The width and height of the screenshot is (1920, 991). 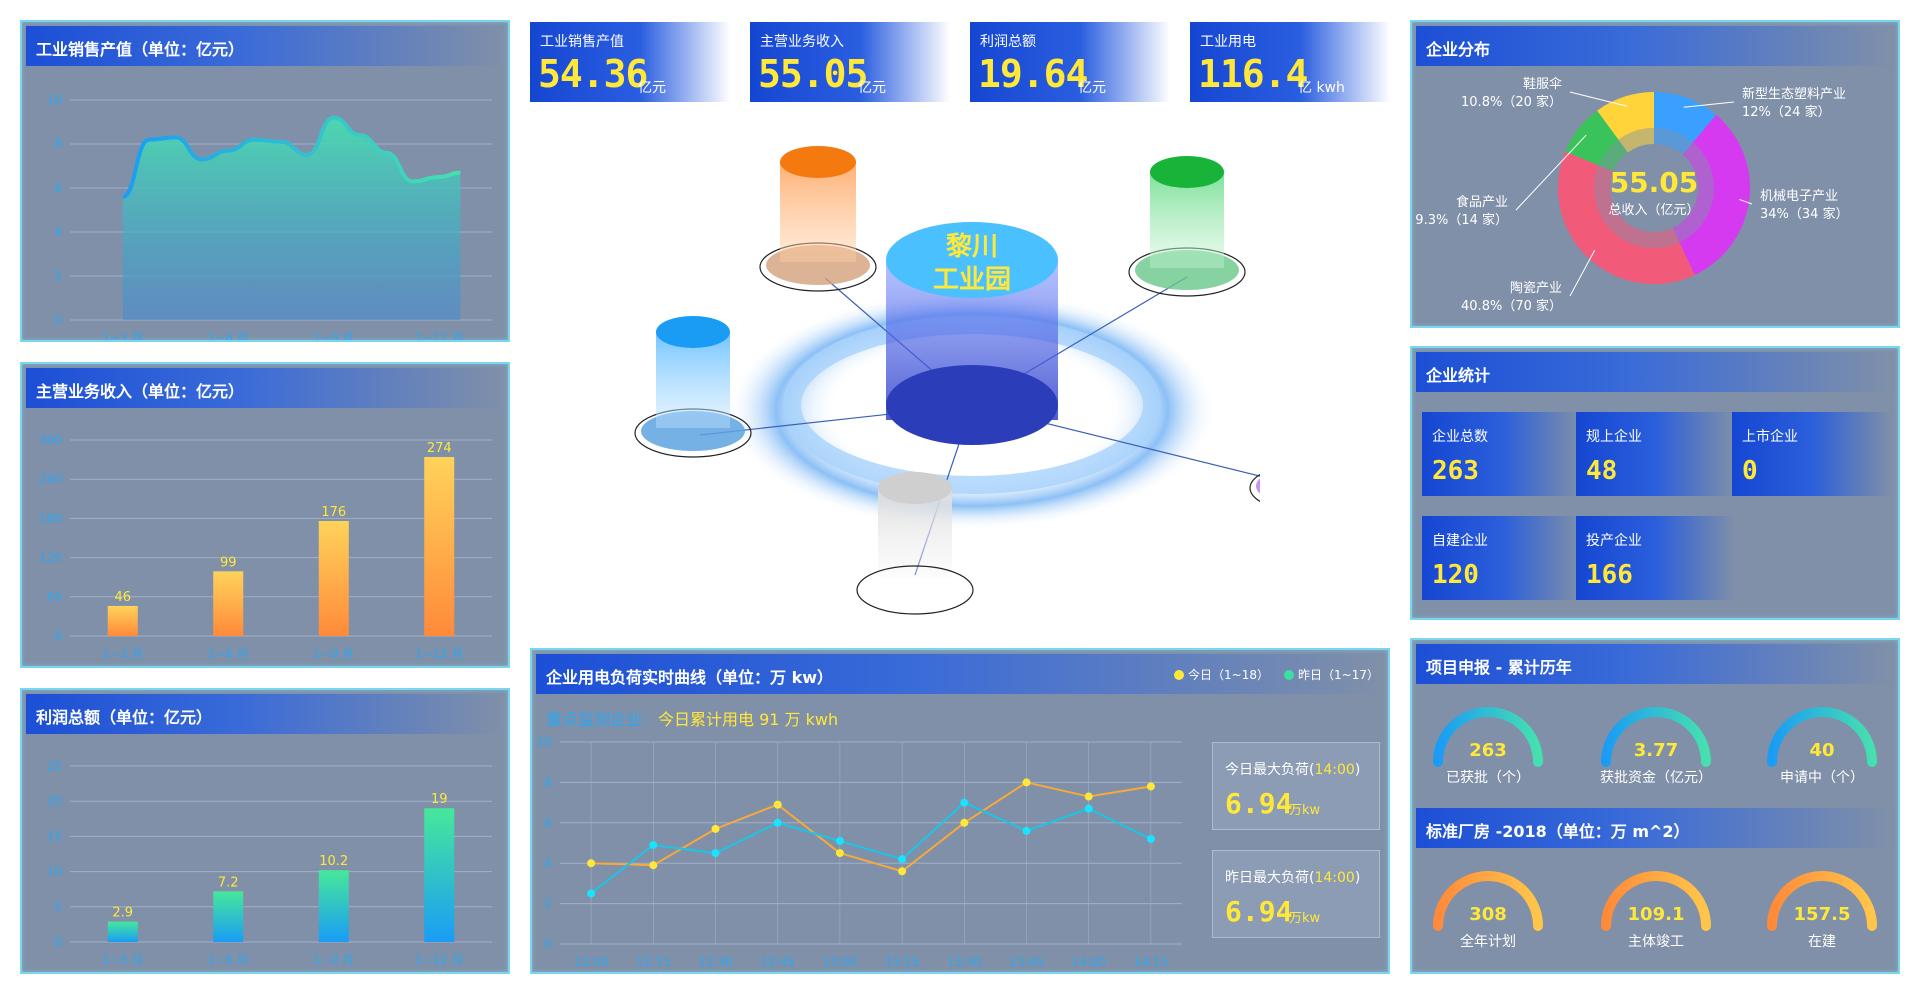 I want to click on stat-above-scale: 规上企业 48, so click(x=1656, y=454).